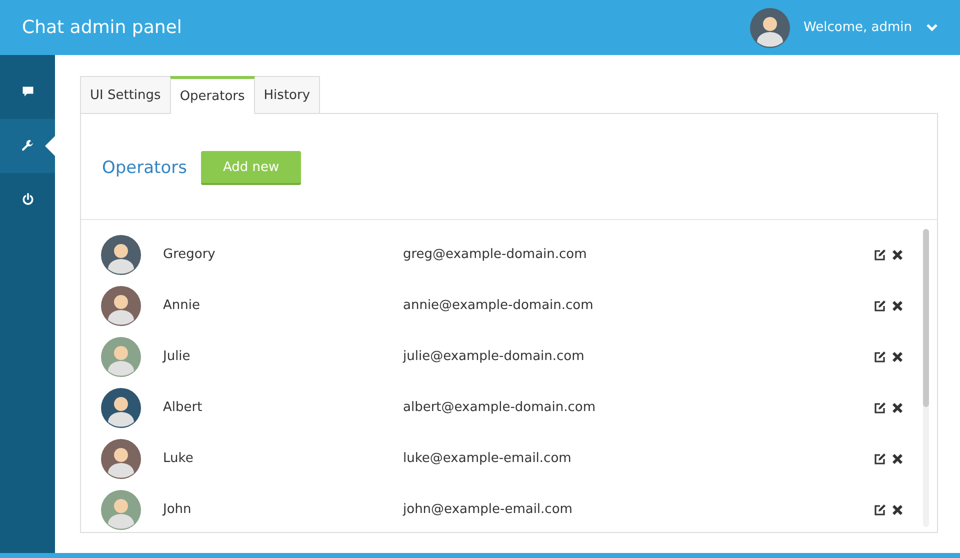  What do you see at coordinates (182, 305) in the screenshot?
I see `operator-name: Annie` at bounding box center [182, 305].